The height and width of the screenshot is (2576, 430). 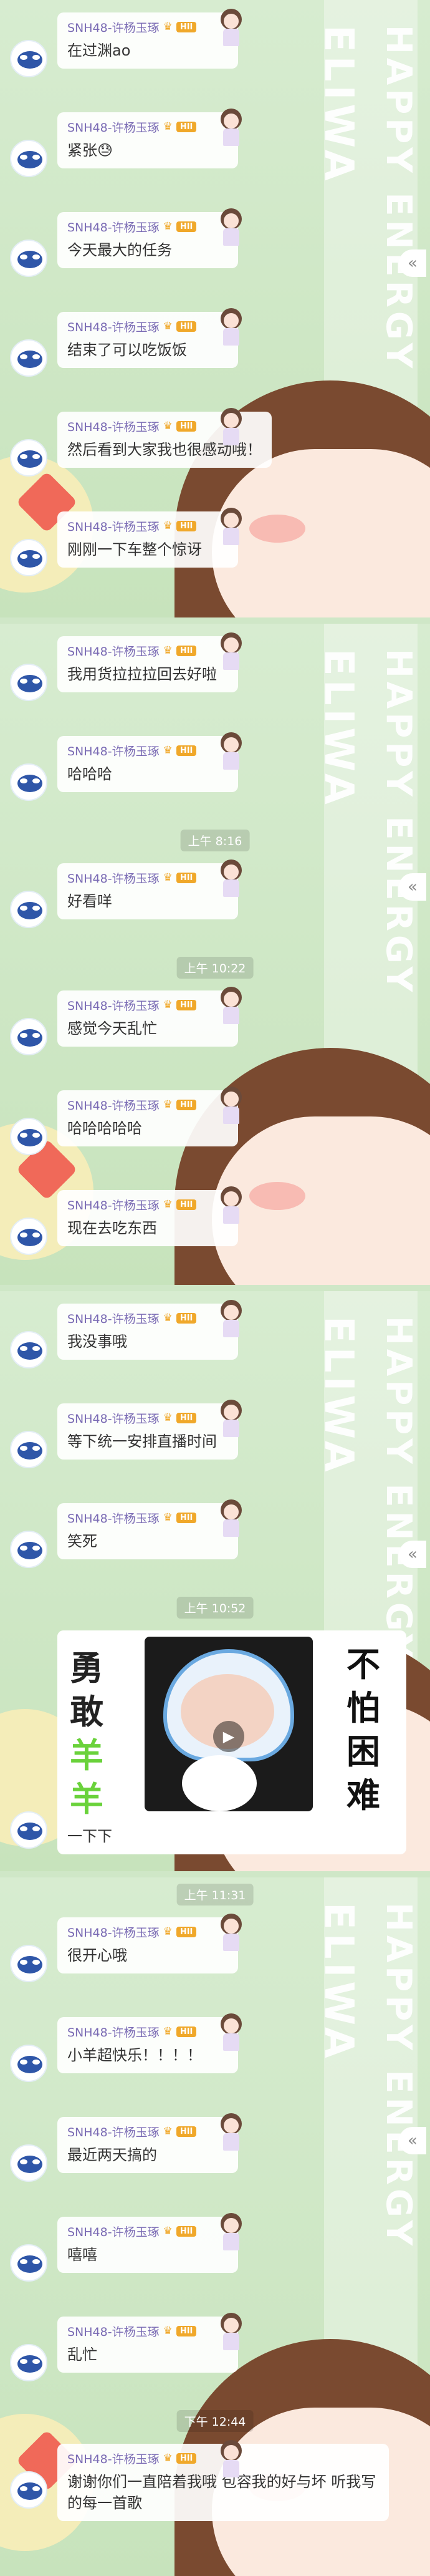 What do you see at coordinates (147, 140) in the screenshot?
I see `message-bubble: SNH48-许杨玉琢 ♛ HII 紧张😓` at bounding box center [147, 140].